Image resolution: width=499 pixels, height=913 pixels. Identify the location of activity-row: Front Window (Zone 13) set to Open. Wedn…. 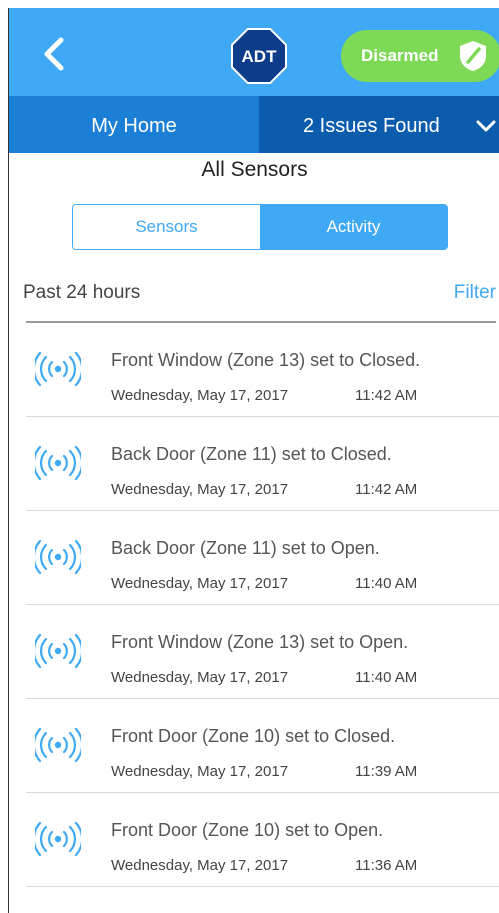
(262, 652).